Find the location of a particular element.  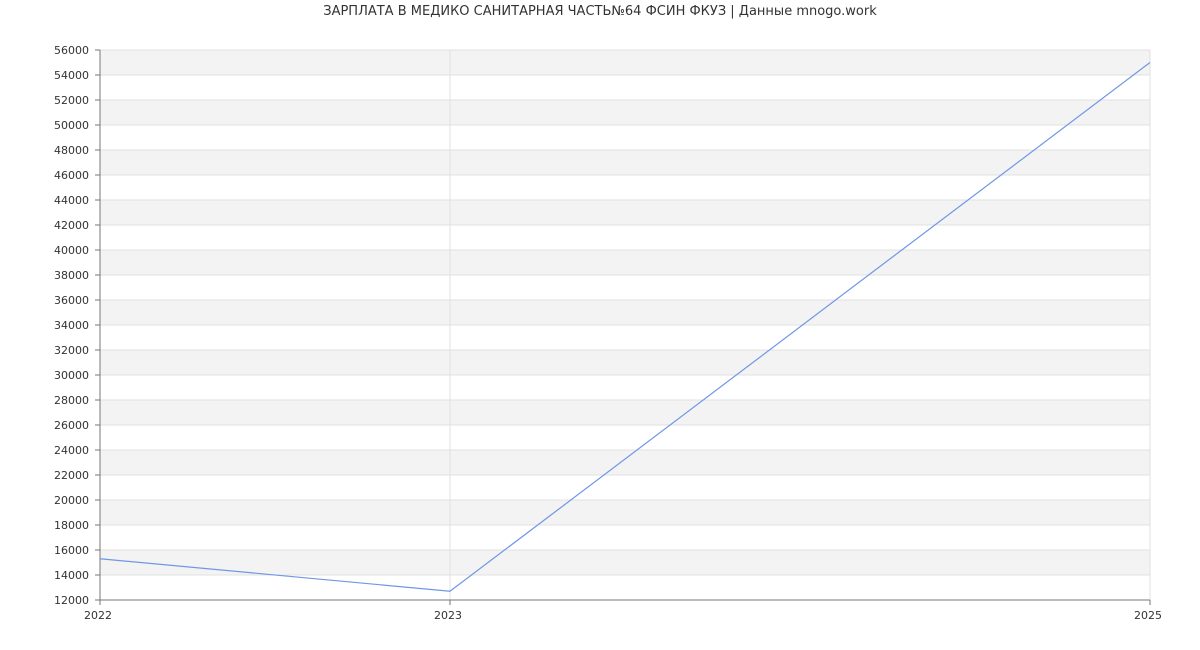

x-tick-label: 2025 is located at coordinates (1148, 615).